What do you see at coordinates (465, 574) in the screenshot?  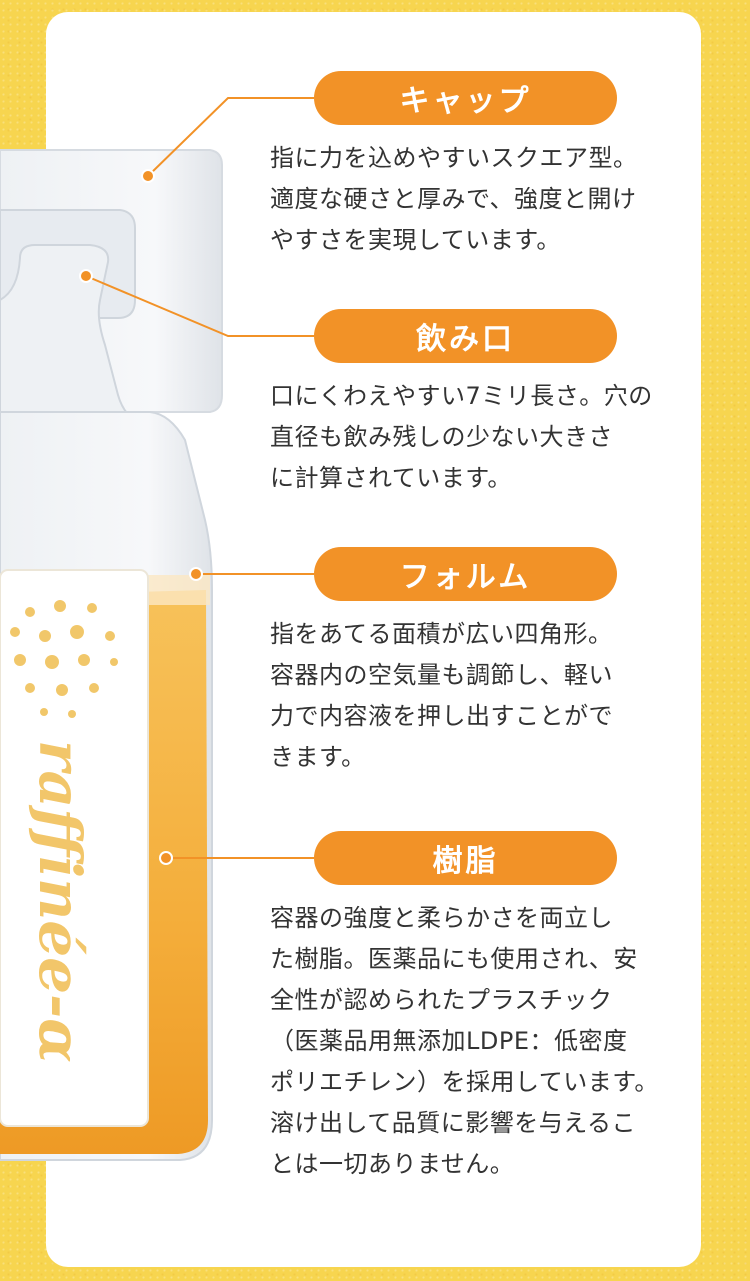 I see `feature-title-form: フォルム` at bounding box center [465, 574].